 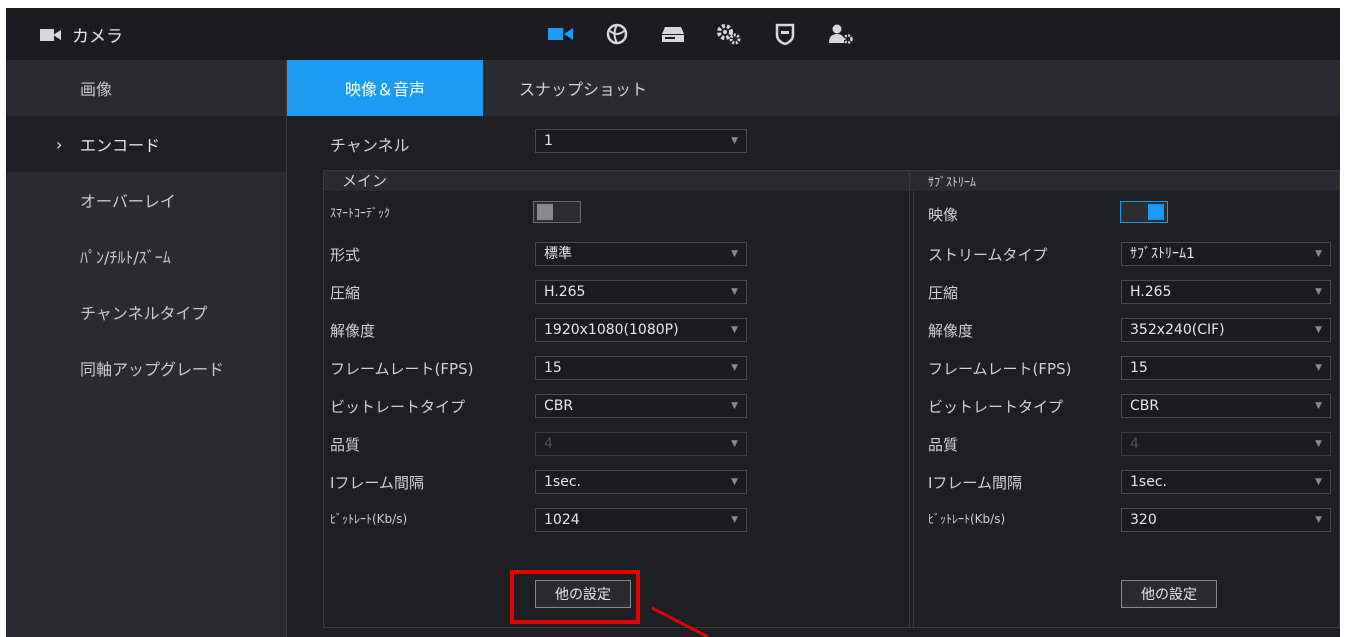 What do you see at coordinates (641, 141) in the screenshot?
I see `channel-select: 1 ▼` at bounding box center [641, 141].